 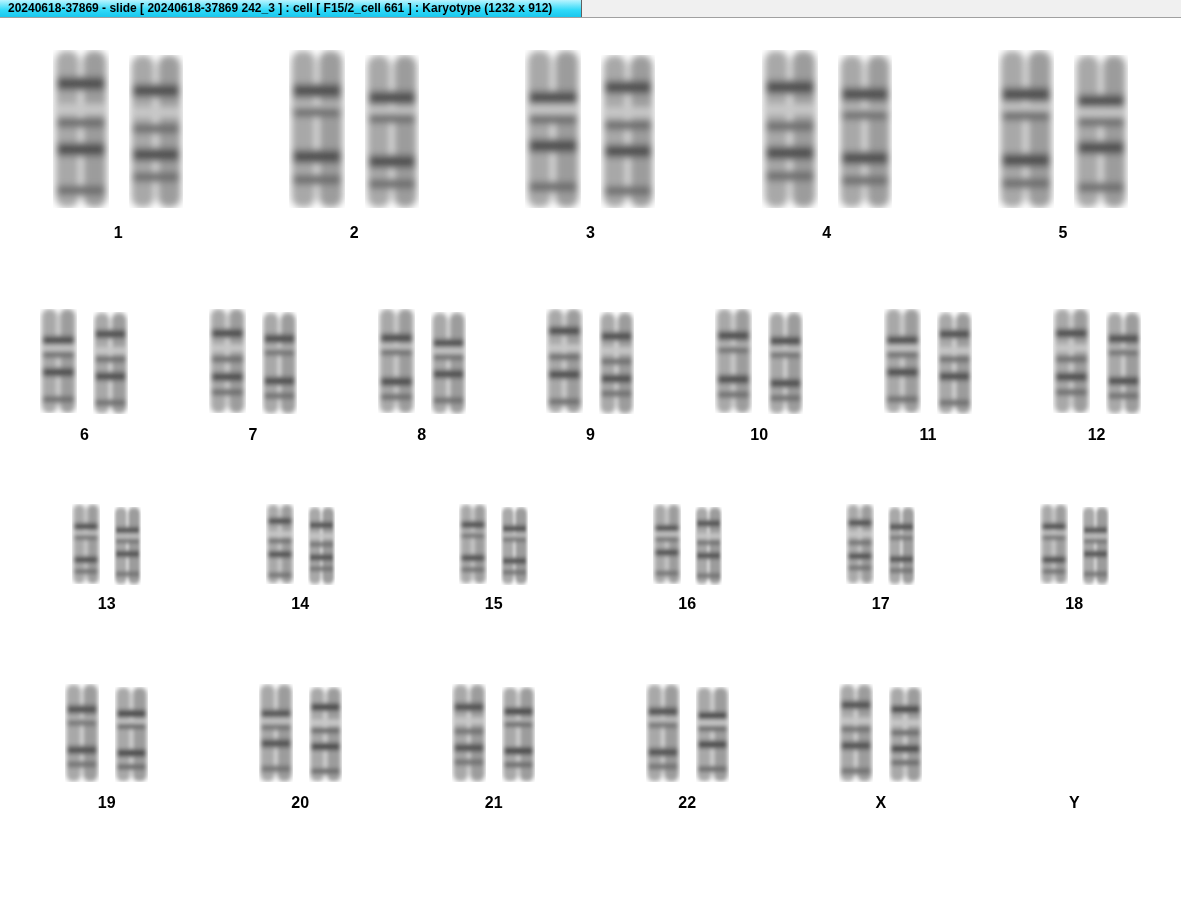 I want to click on chromosome-label: 17, so click(x=880, y=604).